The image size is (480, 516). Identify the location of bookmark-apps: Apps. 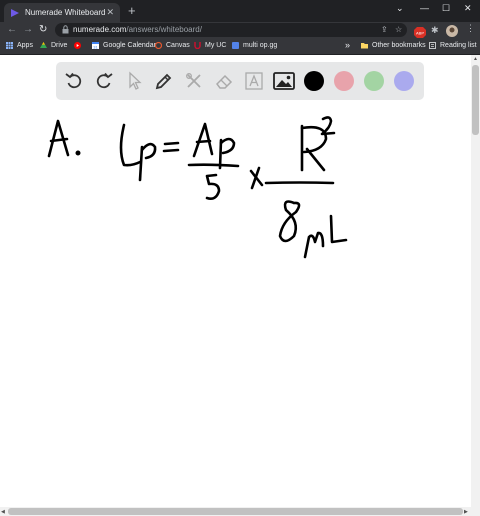
(19, 45).